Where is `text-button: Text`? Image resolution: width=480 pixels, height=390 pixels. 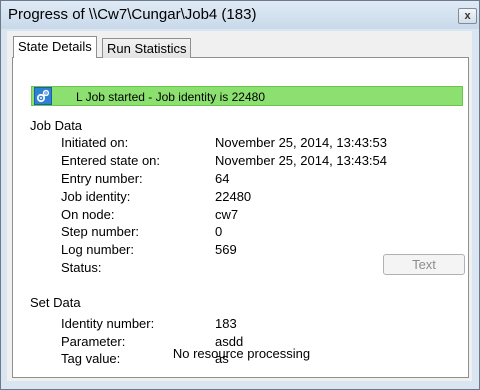 text-button: Text is located at coordinates (424, 264).